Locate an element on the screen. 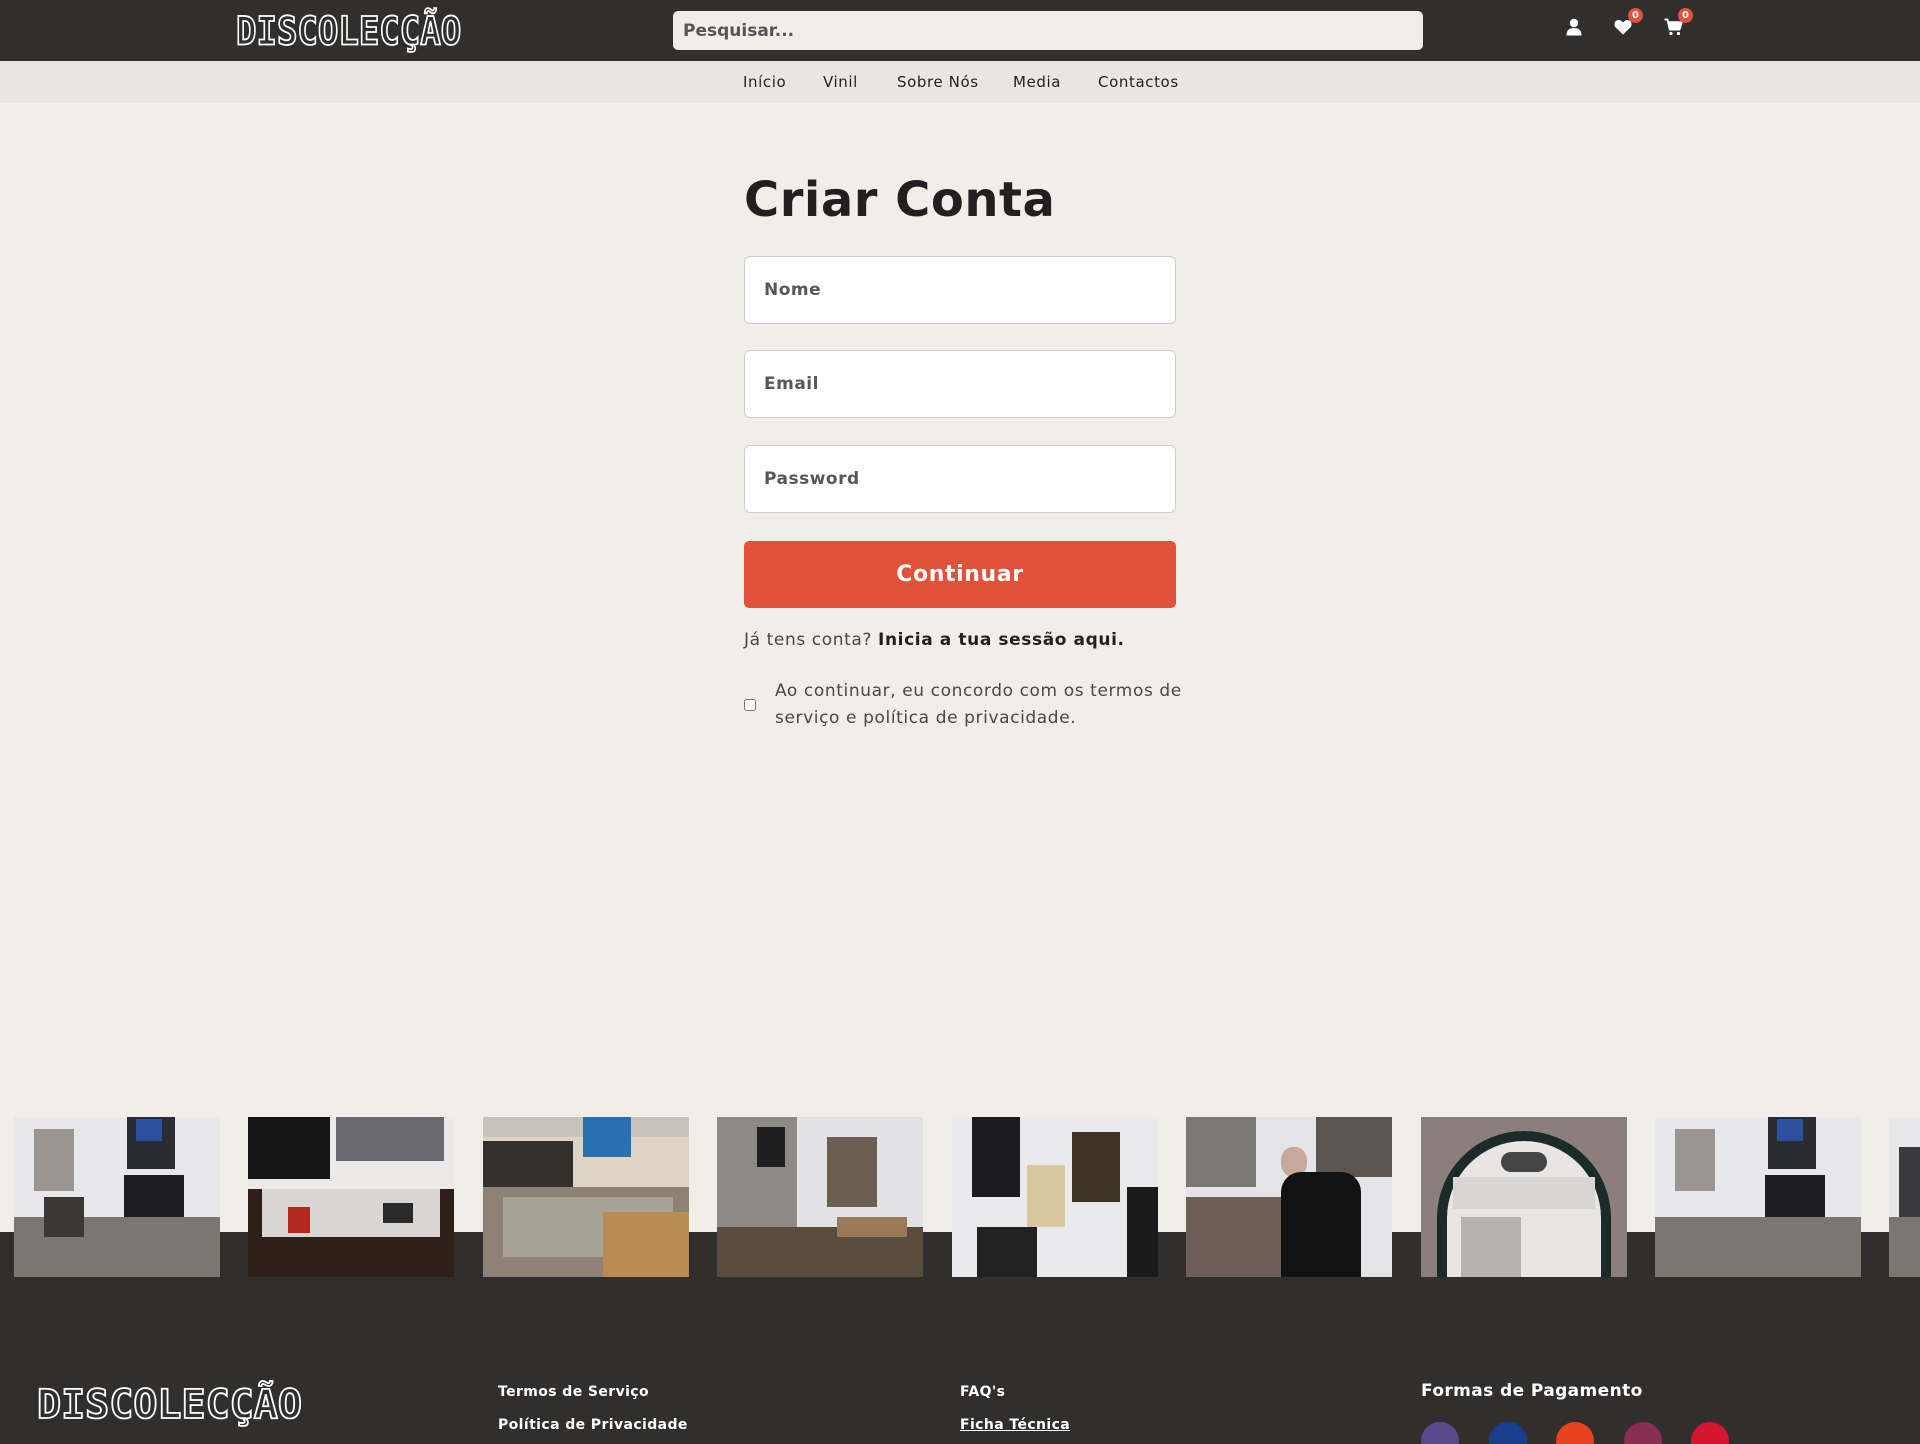 The width and height of the screenshot is (1920, 1444). nav-item-contactos: Contactos is located at coordinates (1138, 82).